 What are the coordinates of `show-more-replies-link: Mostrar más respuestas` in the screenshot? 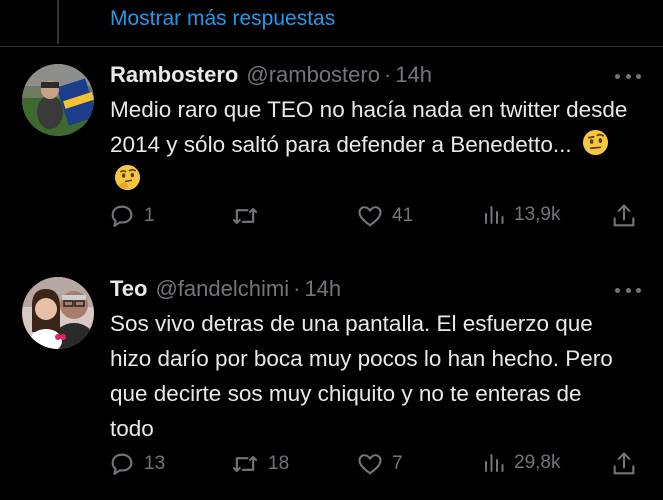 It's located at (222, 19).